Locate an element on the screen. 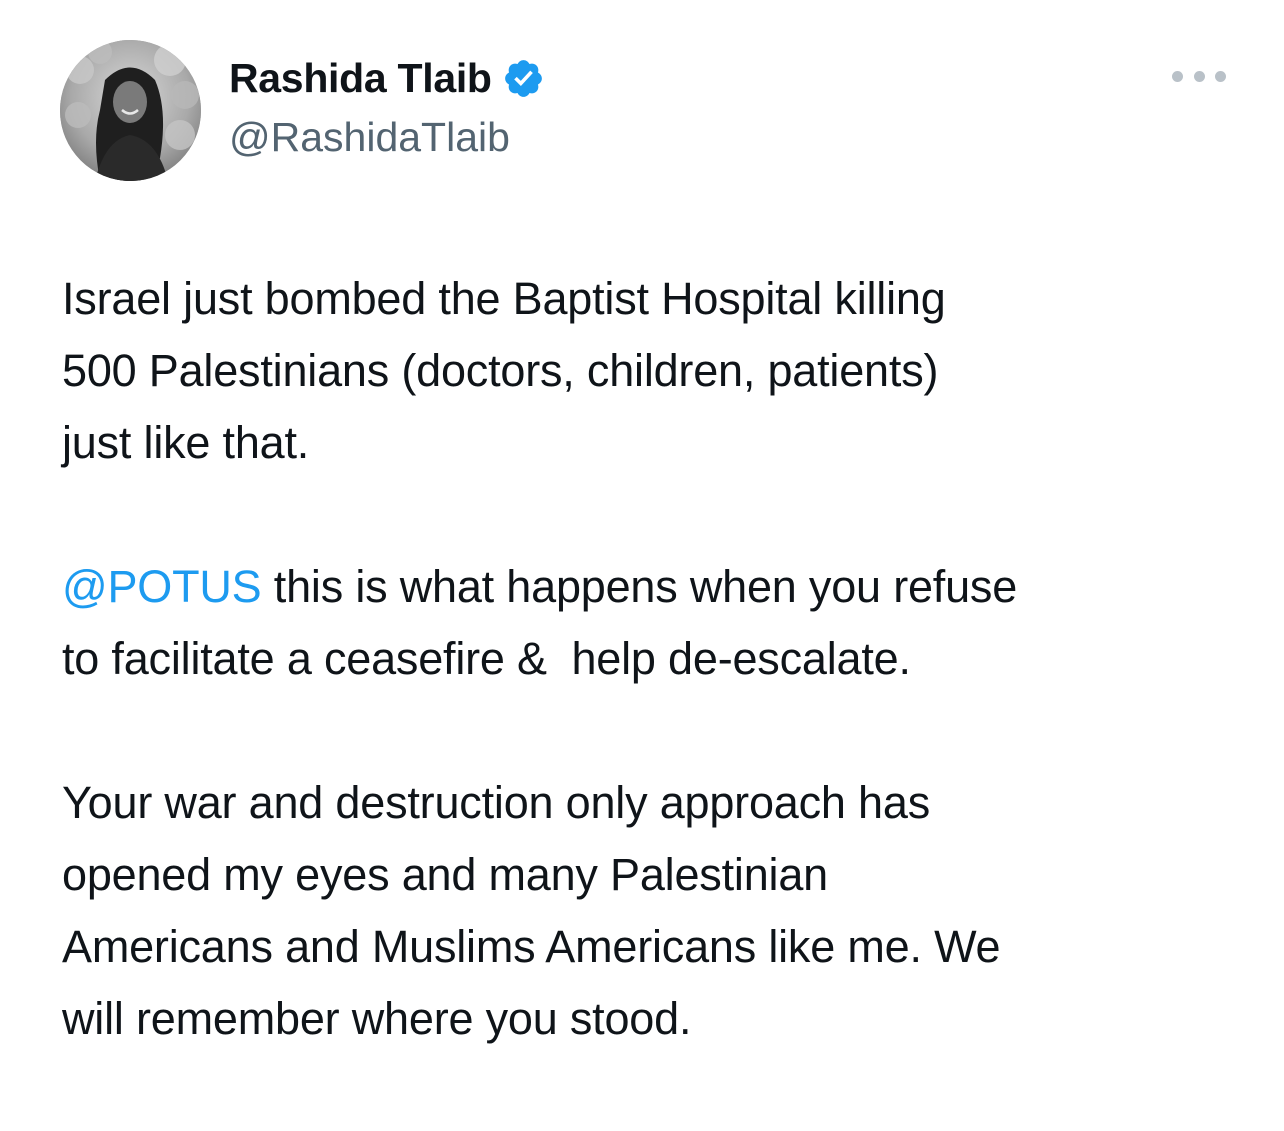 The height and width of the screenshot is (1131, 1284). avatar-photo-icon is located at coordinates (130, 110).